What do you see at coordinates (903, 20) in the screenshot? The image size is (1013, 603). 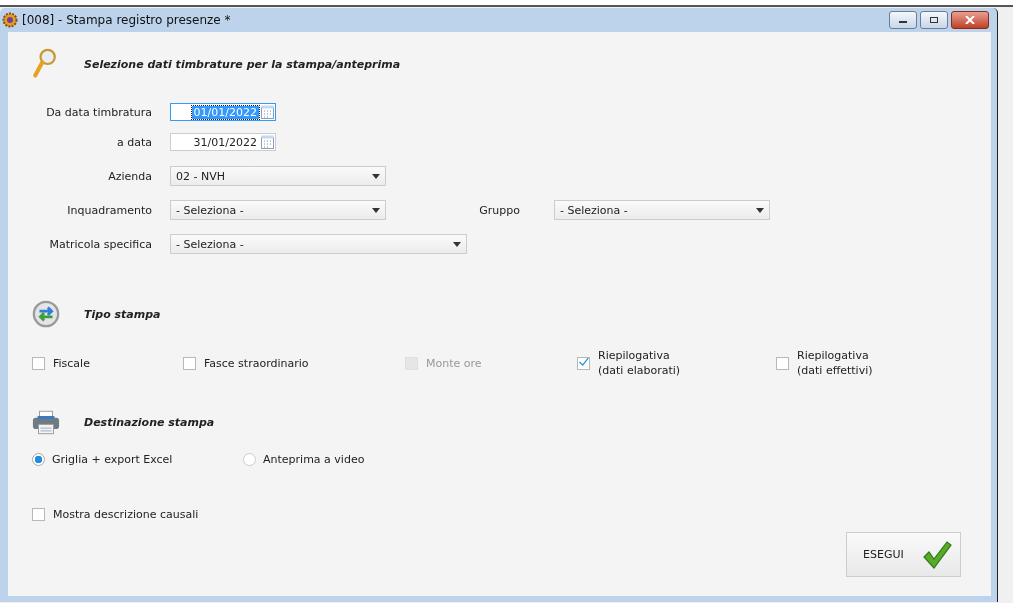 I see `minimize-button` at bounding box center [903, 20].